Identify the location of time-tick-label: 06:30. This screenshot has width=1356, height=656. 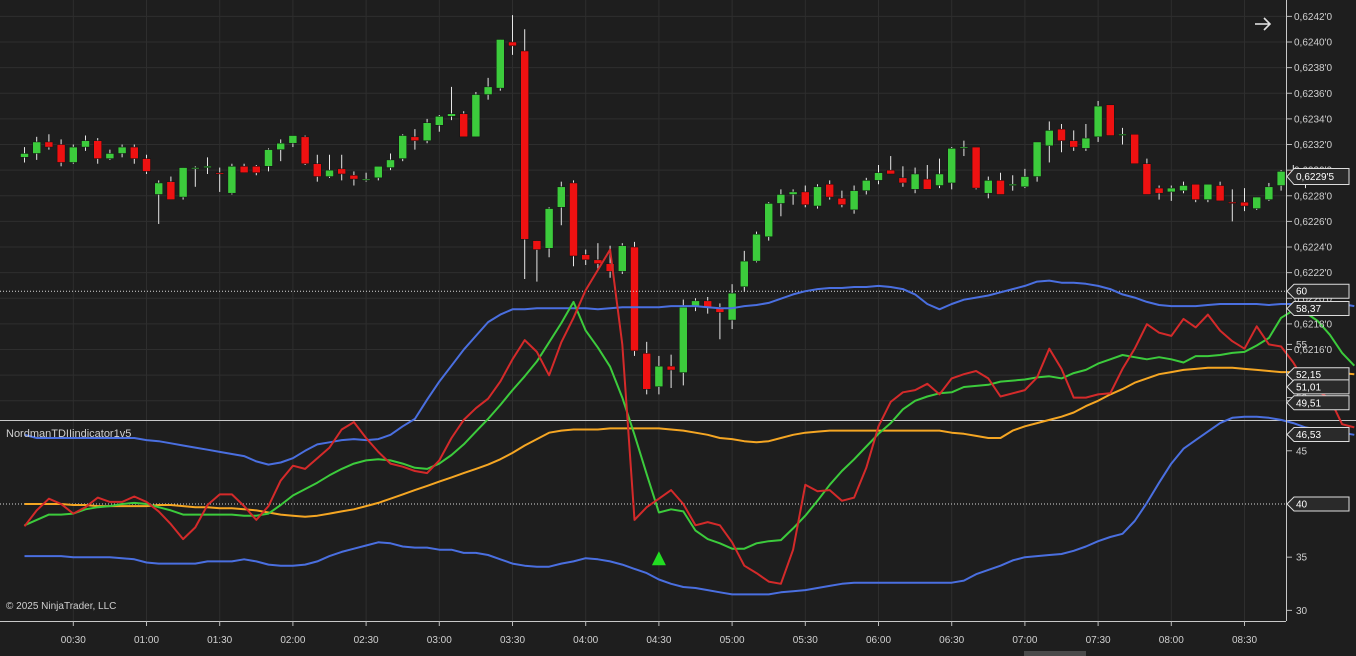
(951, 640).